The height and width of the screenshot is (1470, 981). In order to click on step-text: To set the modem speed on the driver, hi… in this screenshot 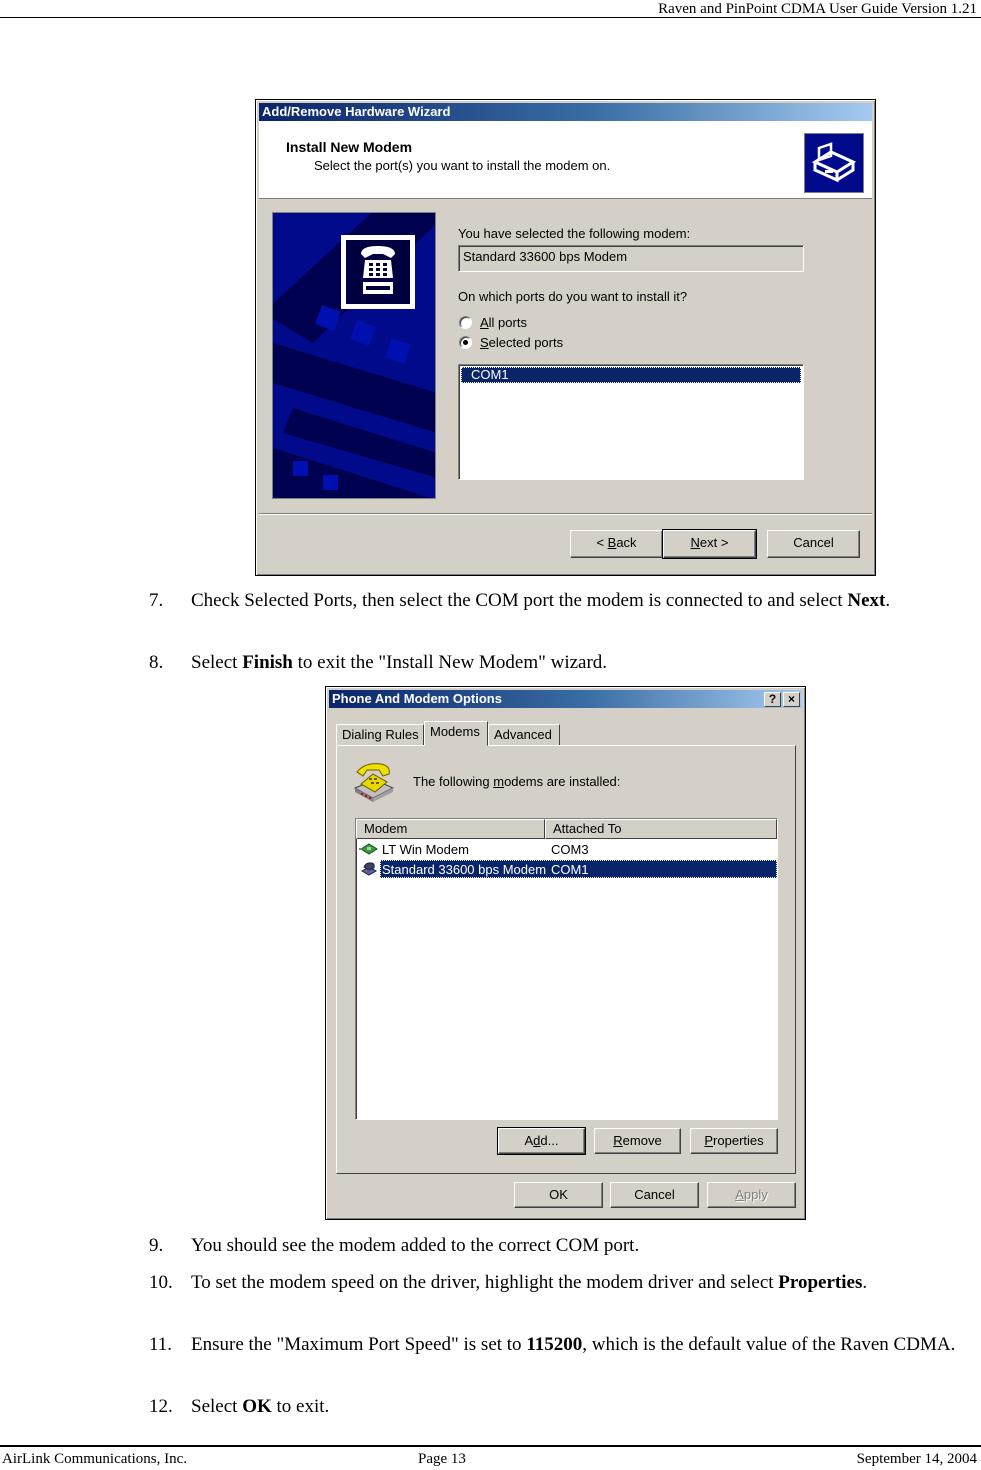, I will do `click(529, 1282)`.